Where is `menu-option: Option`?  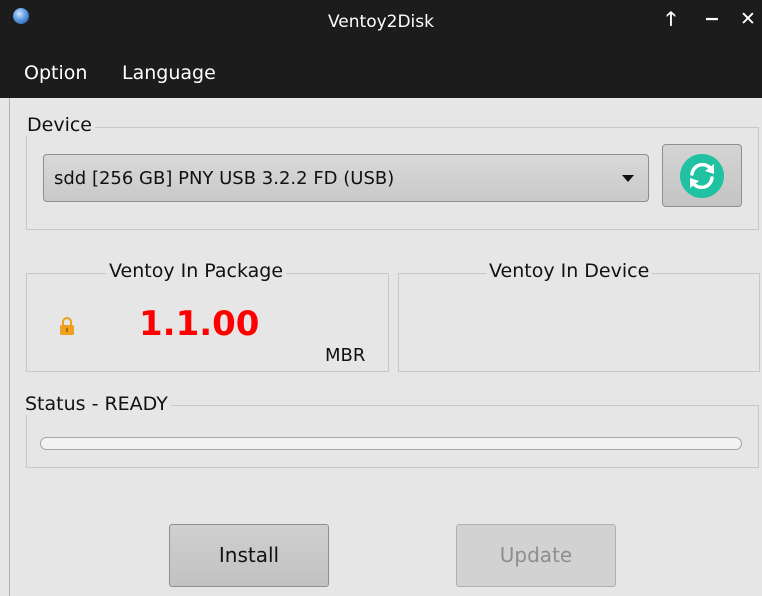
menu-option: Option is located at coordinates (55, 73).